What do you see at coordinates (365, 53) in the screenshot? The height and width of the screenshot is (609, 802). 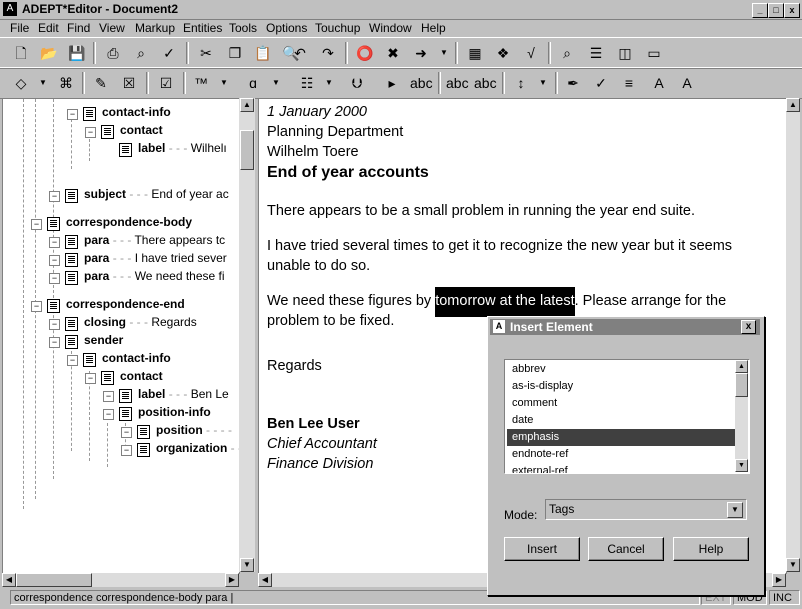 I see `tag-insert-icon: ⭕` at bounding box center [365, 53].